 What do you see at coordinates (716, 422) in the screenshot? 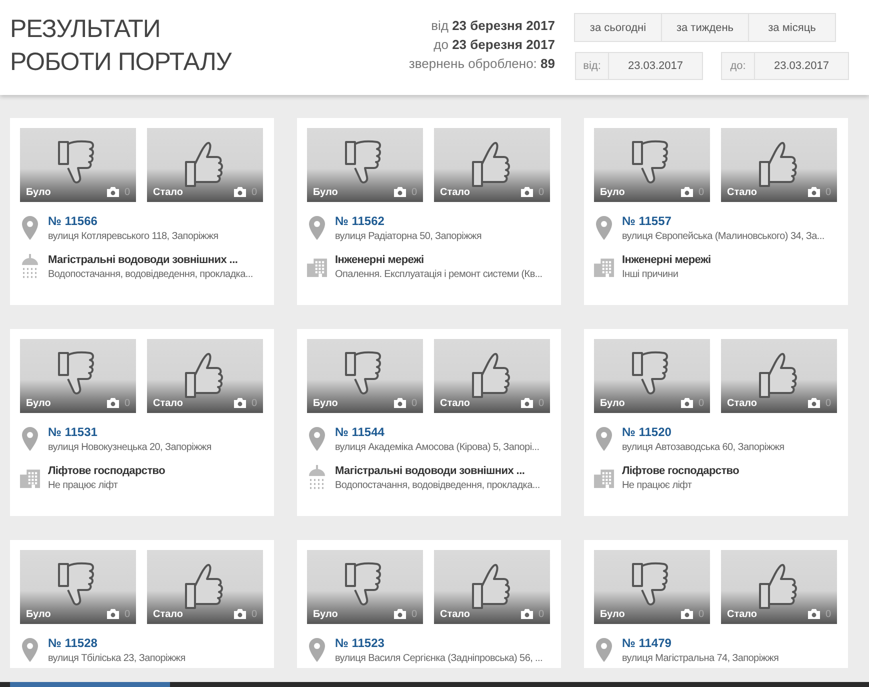
I see `report-card: Було 0 Стало 0 № 11520 вулиця Автозаводська 60, Запоріжжя Ліфтове господарство Не працює ліфт` at bounding box center [716, 422].